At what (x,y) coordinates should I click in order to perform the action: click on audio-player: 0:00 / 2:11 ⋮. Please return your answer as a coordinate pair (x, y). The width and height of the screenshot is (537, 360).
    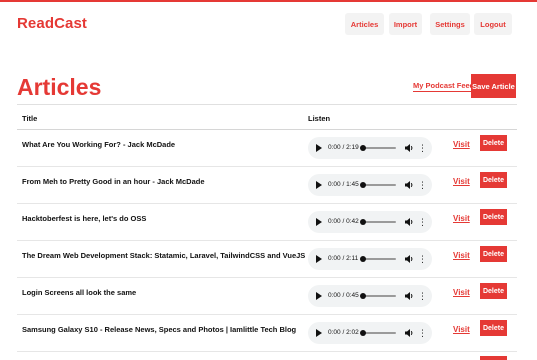
    Looking at the image, I should click on (370, 259).